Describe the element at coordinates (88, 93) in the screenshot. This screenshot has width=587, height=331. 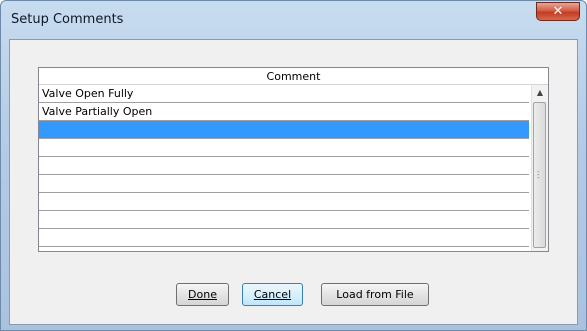
I see `comment-cell: Valve Open Fully` at that location.